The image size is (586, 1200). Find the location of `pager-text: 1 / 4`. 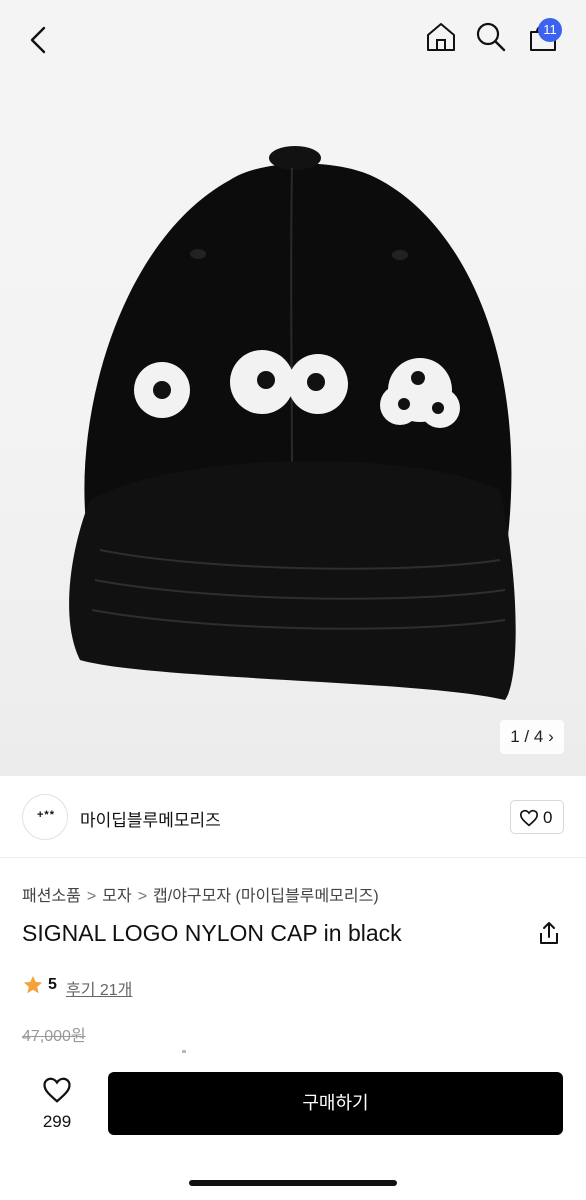

pager-text: 1 / 4 is located at coordinates (527, 736).